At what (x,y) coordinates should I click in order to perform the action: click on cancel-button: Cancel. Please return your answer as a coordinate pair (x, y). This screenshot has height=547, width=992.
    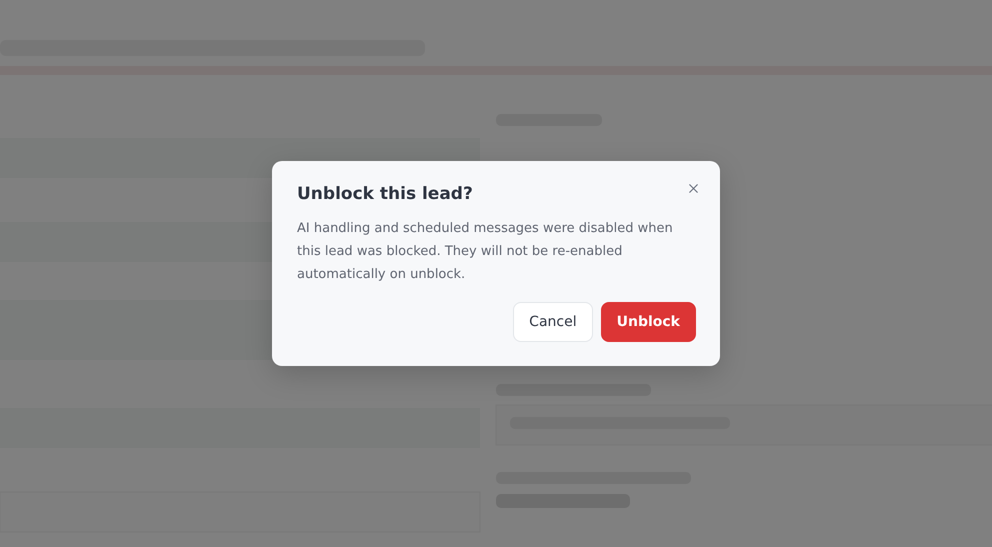
    Looking at the image, I should click on (553, 322).